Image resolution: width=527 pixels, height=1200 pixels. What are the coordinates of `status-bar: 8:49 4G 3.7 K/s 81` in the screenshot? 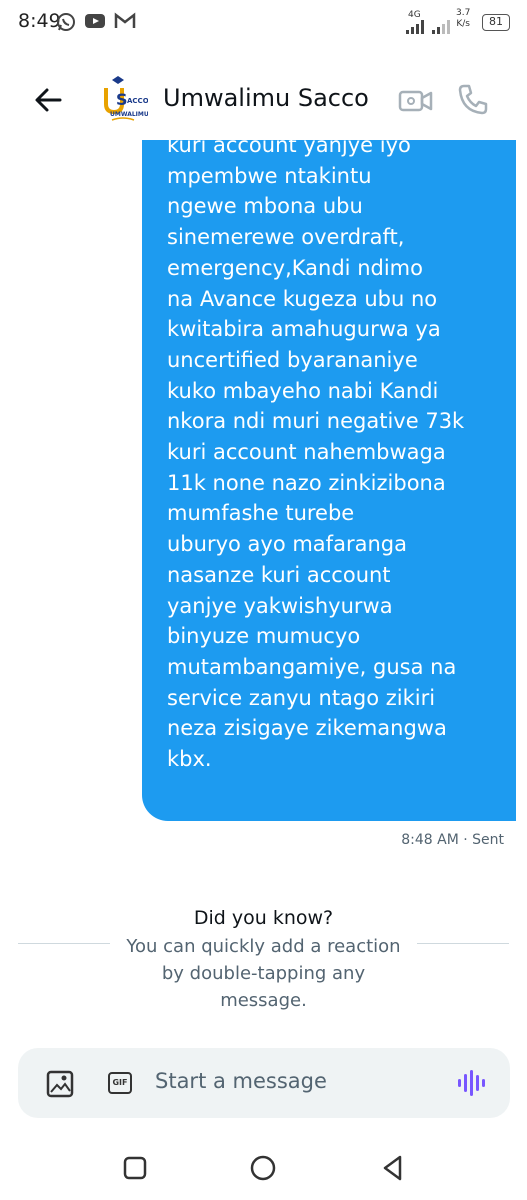 It's located at (263, 23).